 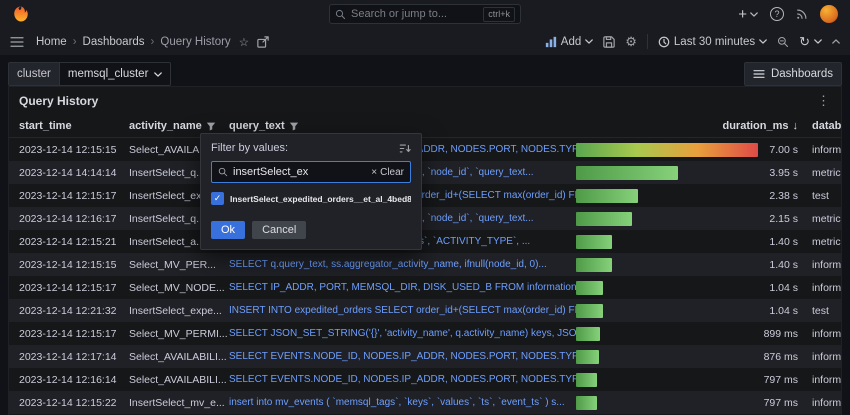 What do you see at coordinates (45, 125) in the screenshot?
I see `column-label: start_time` at bounding box center [45, 125].